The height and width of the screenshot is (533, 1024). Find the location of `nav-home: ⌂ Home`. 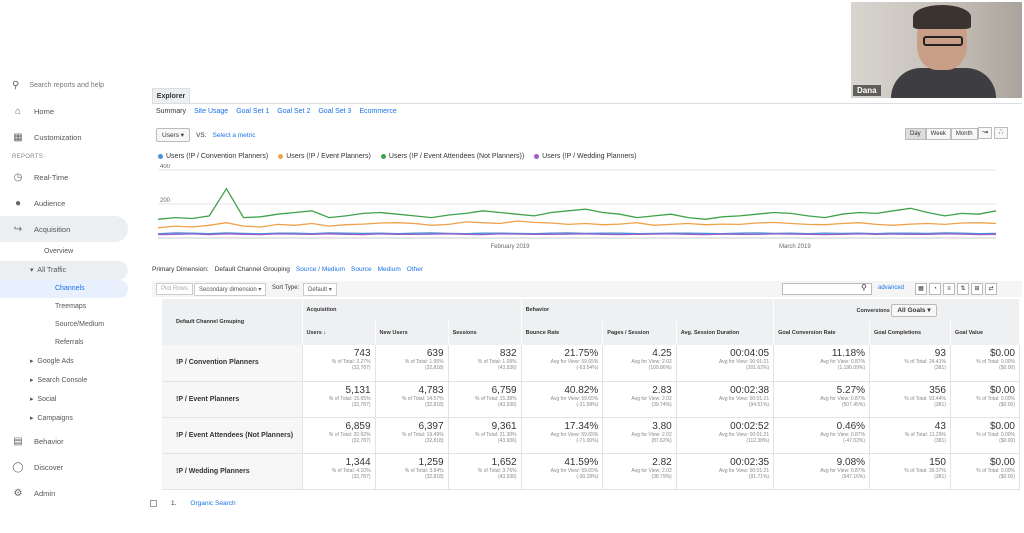

nav-home: ⌂ Home is located at coordinates (66, 111).